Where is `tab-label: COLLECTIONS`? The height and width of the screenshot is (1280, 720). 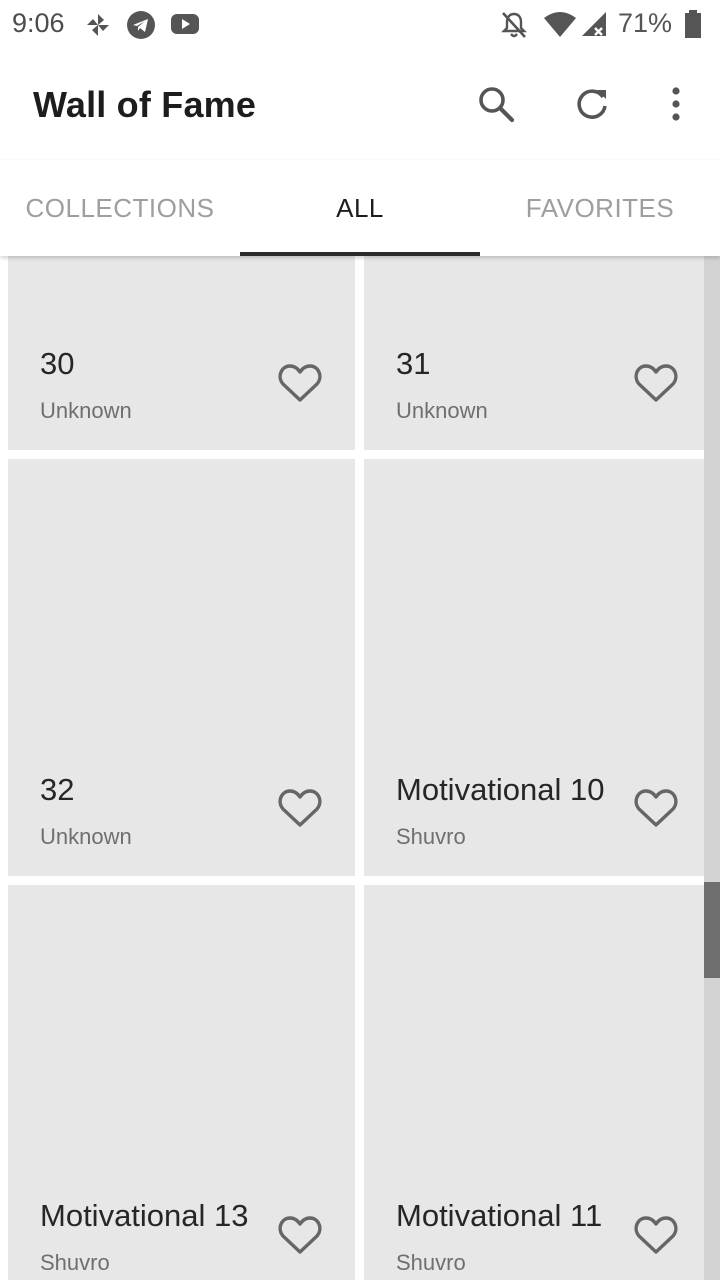 tab-label: COLLECTIONS is located at coordinates (120, 207).